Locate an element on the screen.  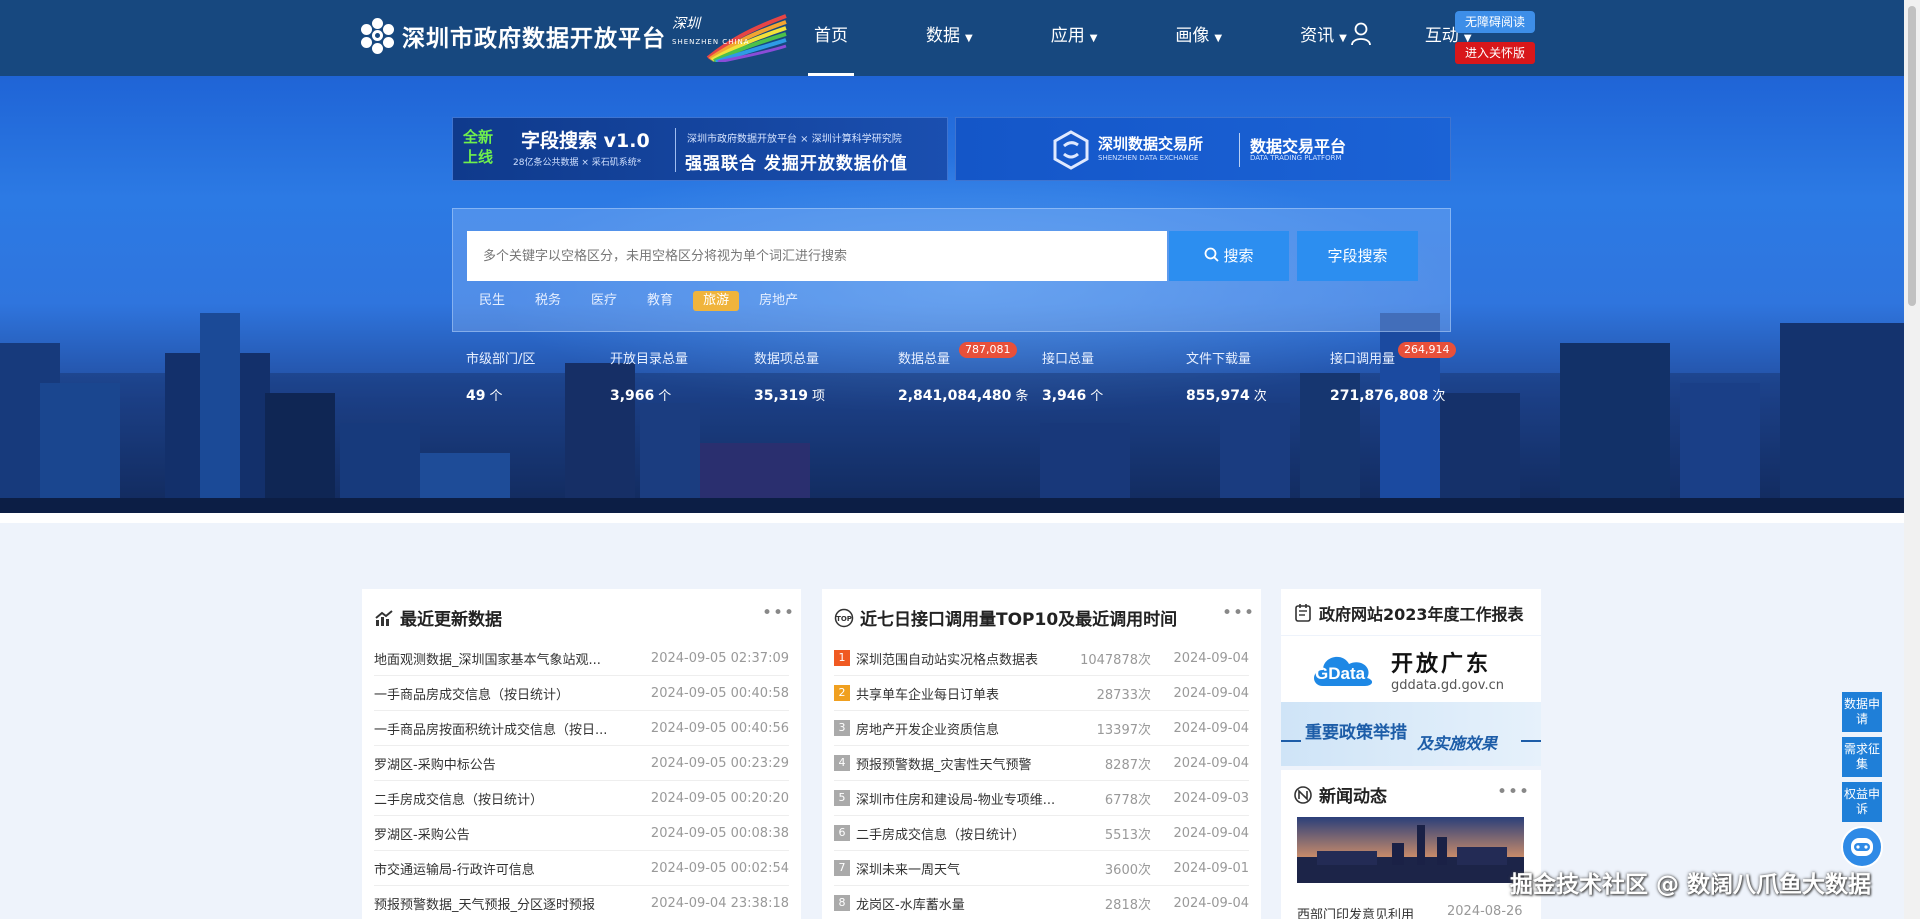
table-row: 7 深圳未来一周天气 3600次 2024-09-01 is located at coordinates (1041, 868).